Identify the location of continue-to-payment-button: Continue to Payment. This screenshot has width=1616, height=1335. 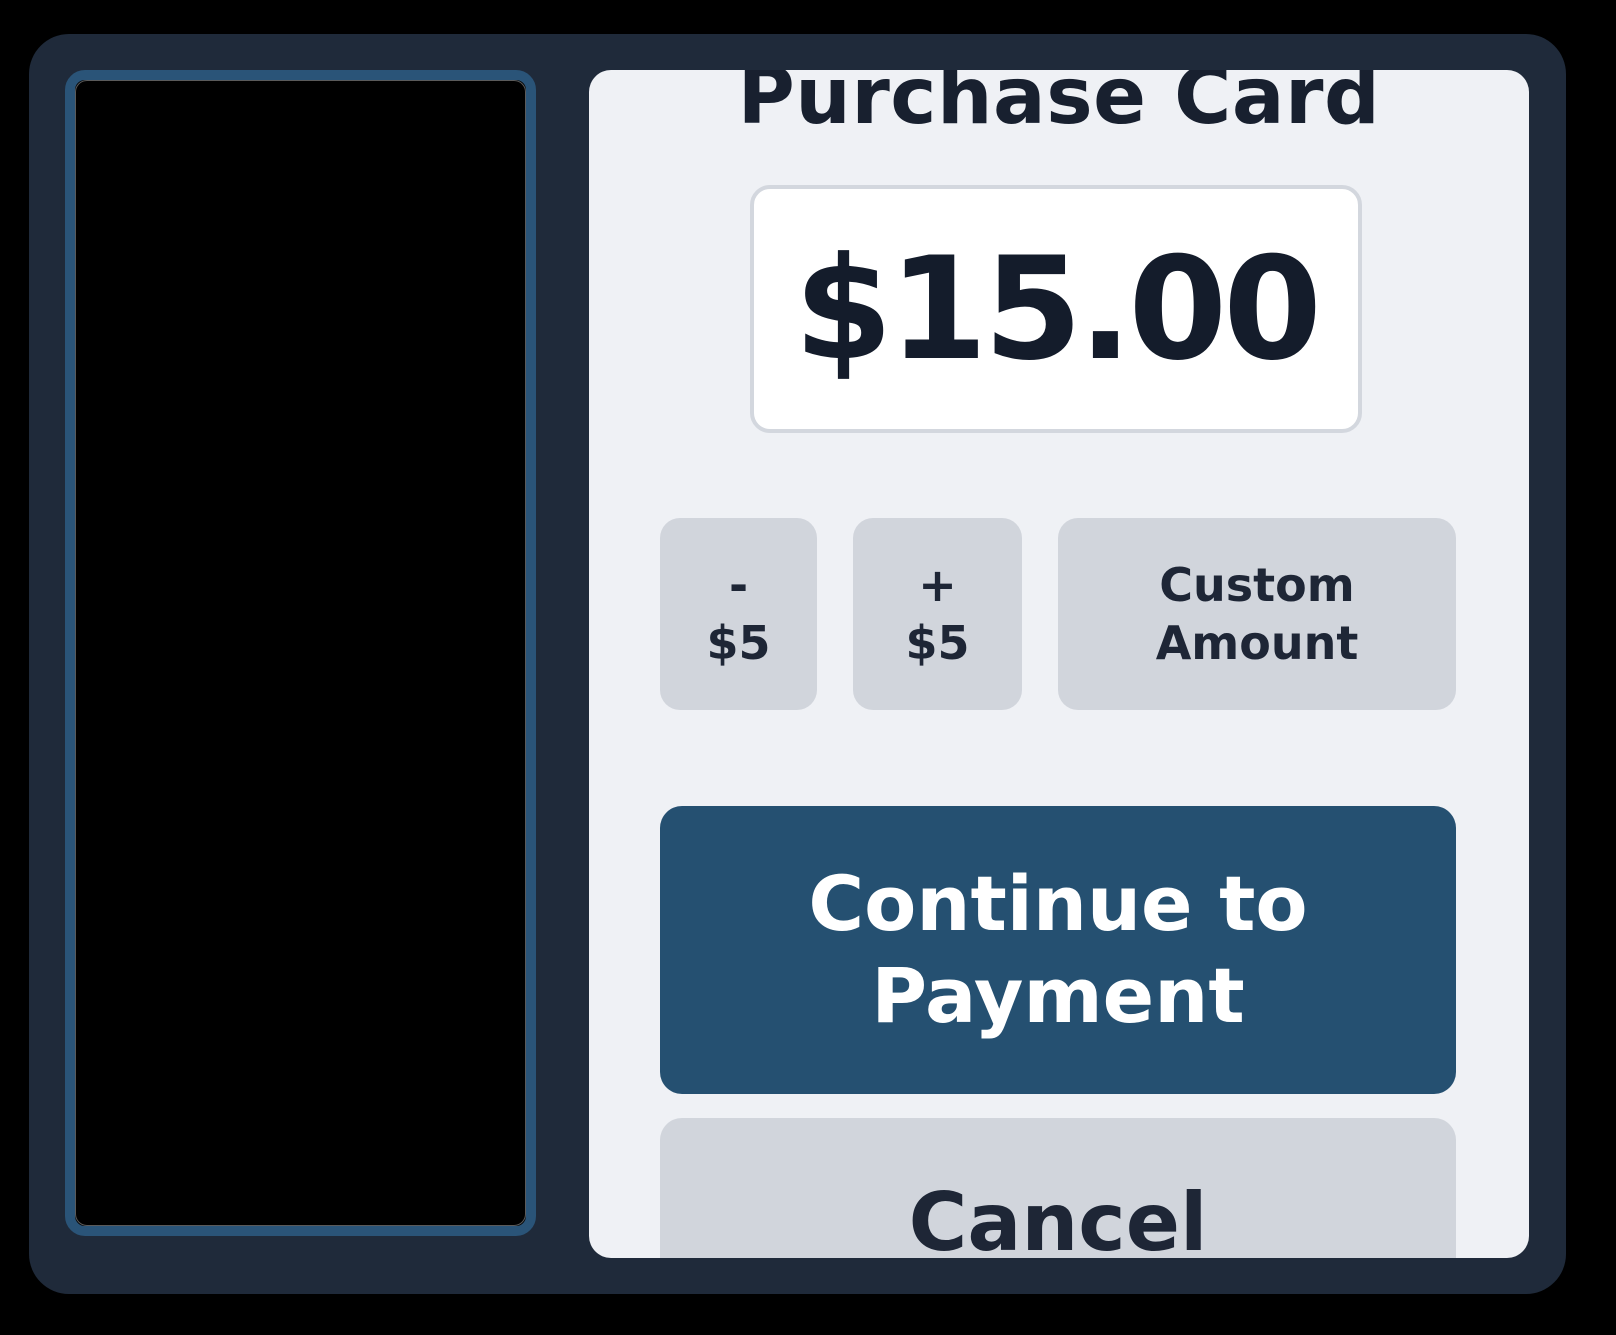
(1058, 950).